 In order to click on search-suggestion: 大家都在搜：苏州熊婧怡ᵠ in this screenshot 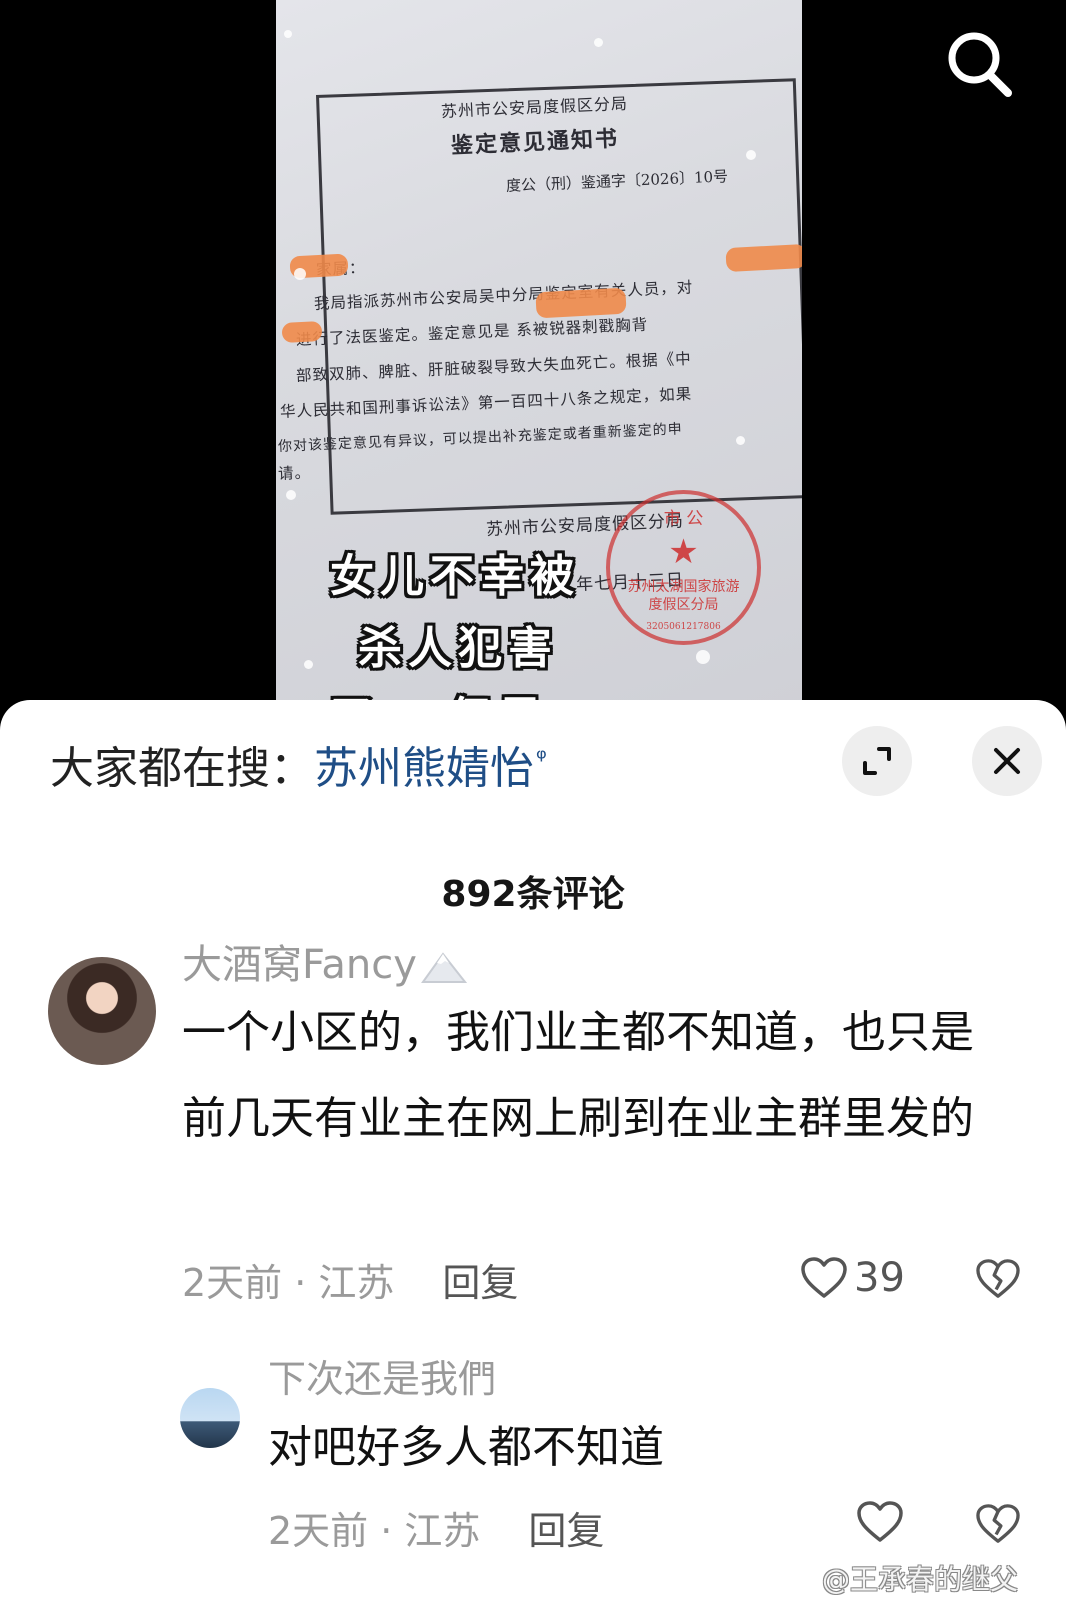, I will do `click(298, 764)`.